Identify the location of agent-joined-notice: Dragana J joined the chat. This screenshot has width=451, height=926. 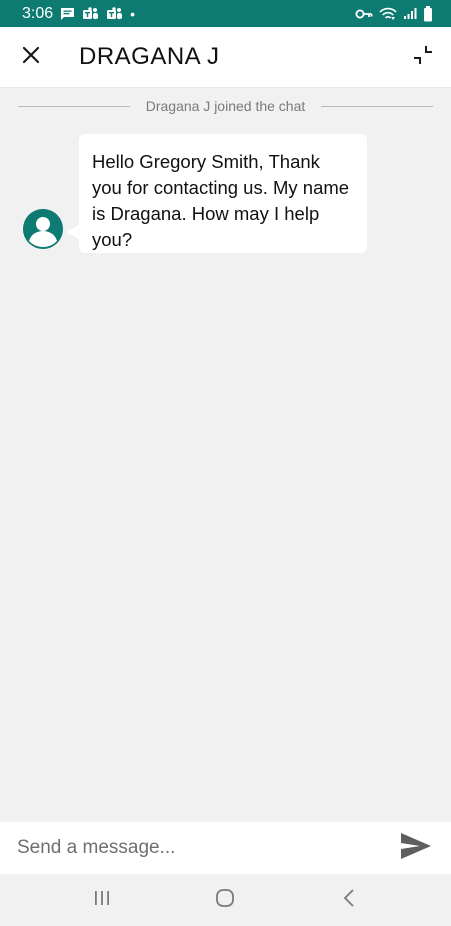
(225, 106).